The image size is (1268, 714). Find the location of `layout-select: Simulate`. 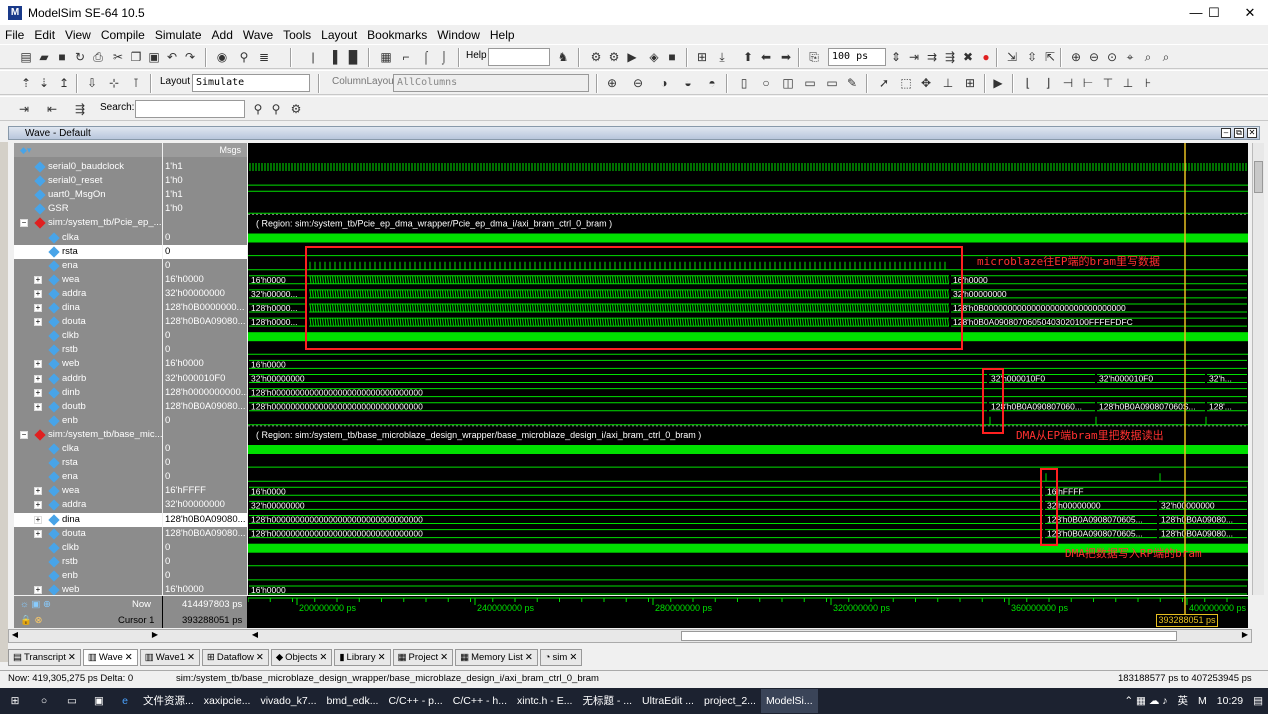

layout-select: Simulate is located at coordinates (251, 83).